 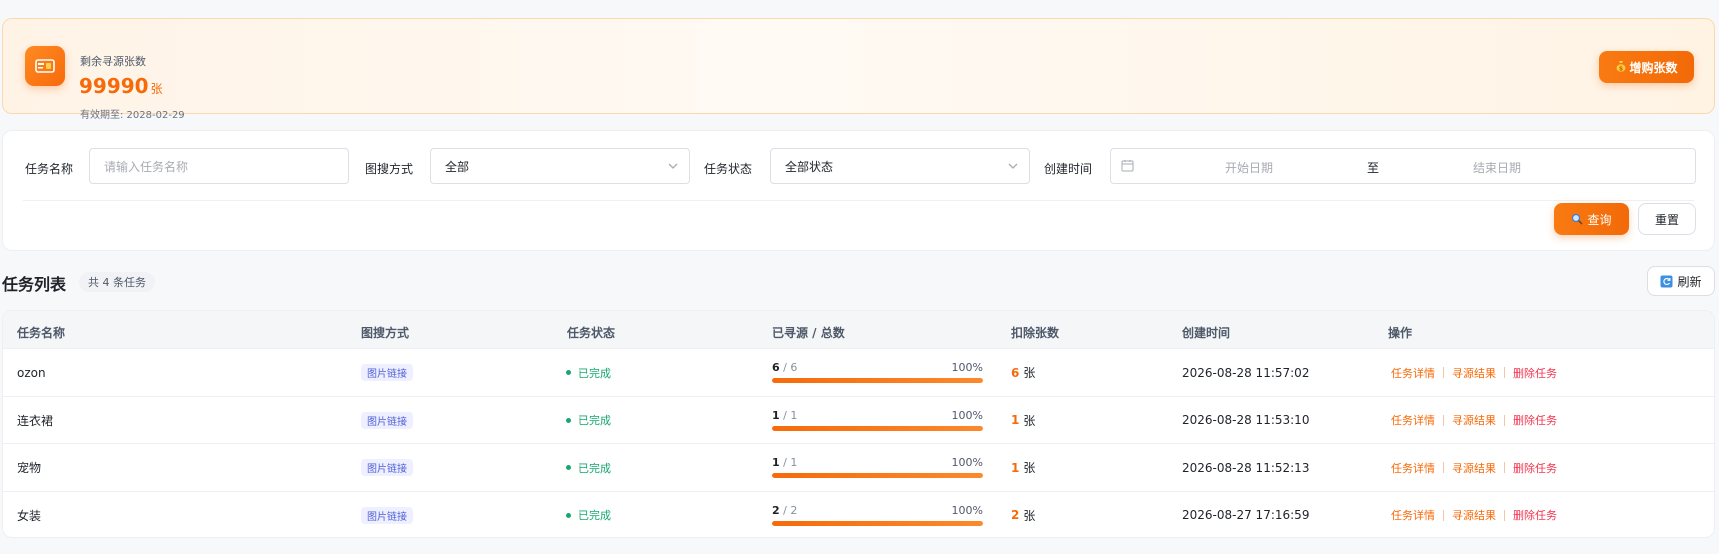 What do you see at coordinates (457, 166) in the screenshot?
I see `search-mode-value: 全部` at bounding box center [457, 166].